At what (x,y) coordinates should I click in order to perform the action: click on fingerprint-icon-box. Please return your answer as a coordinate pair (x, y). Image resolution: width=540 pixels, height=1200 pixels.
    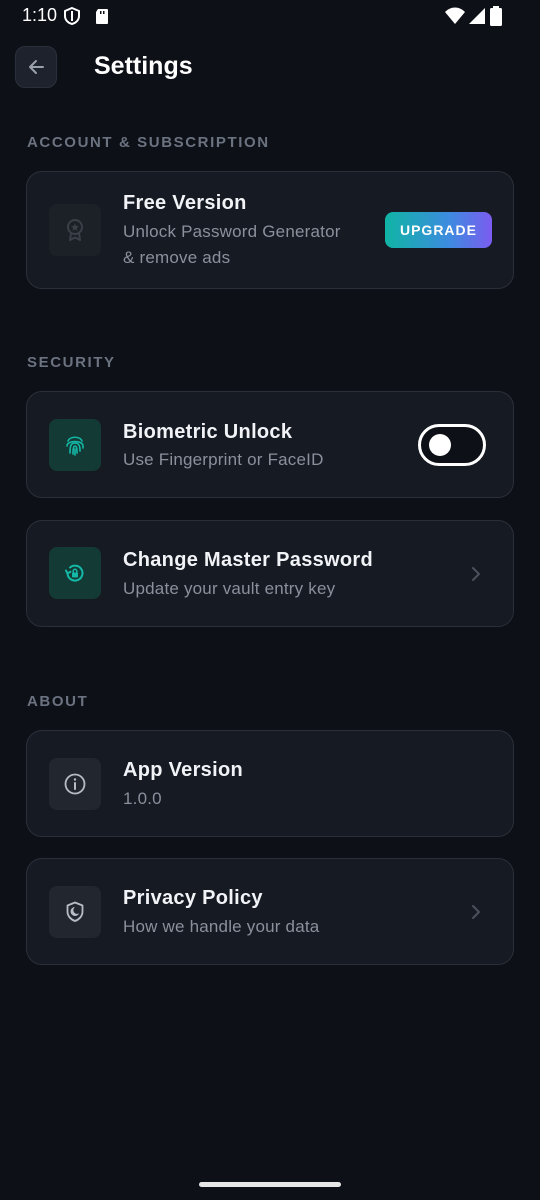
    Looking at the image, I should click on (75, 445).